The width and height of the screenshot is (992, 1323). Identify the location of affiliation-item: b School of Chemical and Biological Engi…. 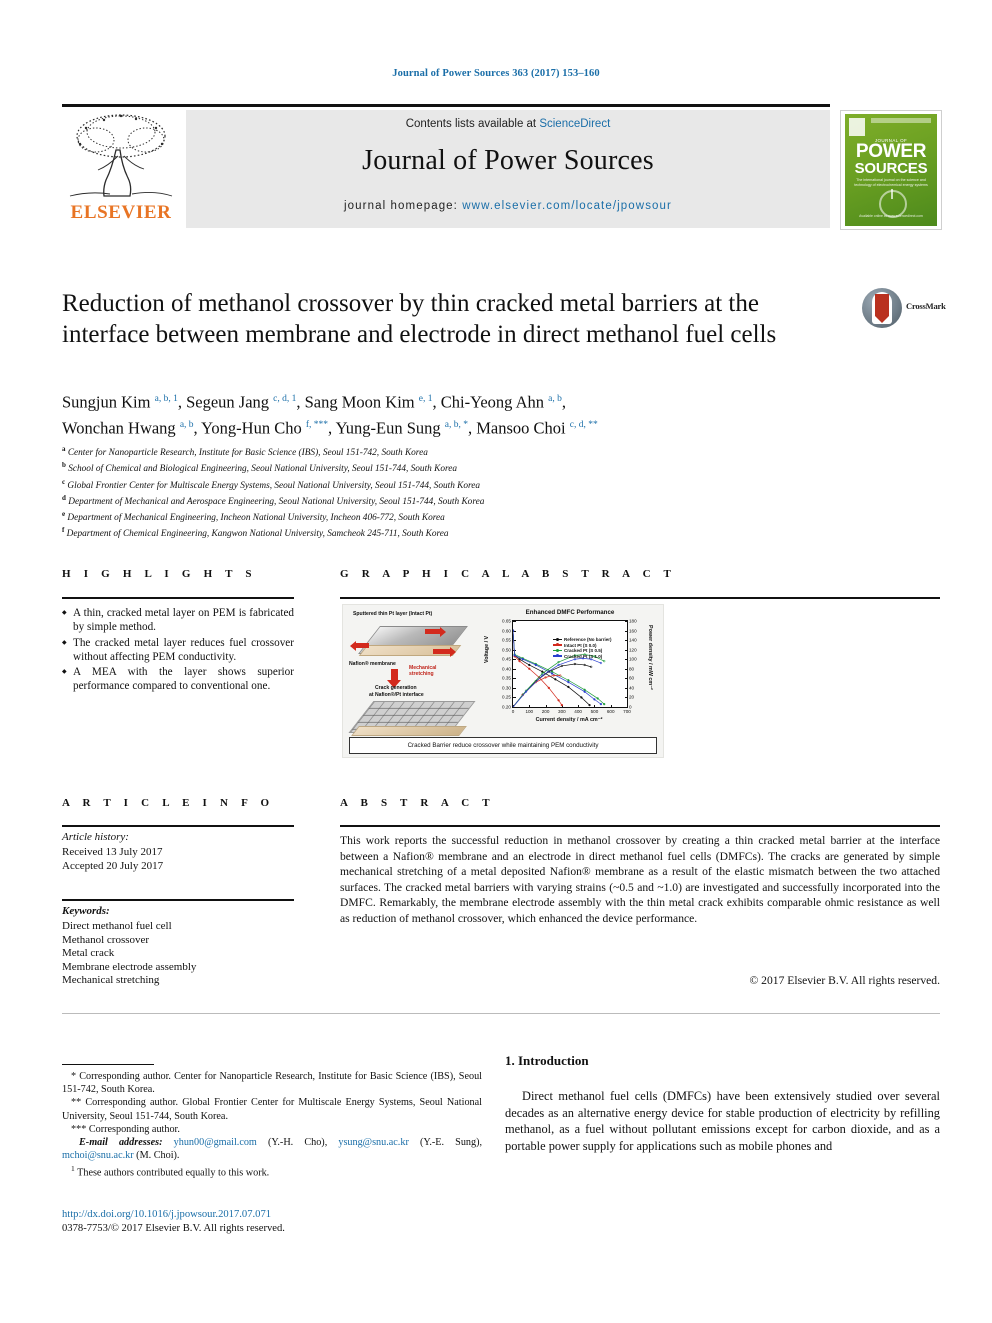
(260, 468).